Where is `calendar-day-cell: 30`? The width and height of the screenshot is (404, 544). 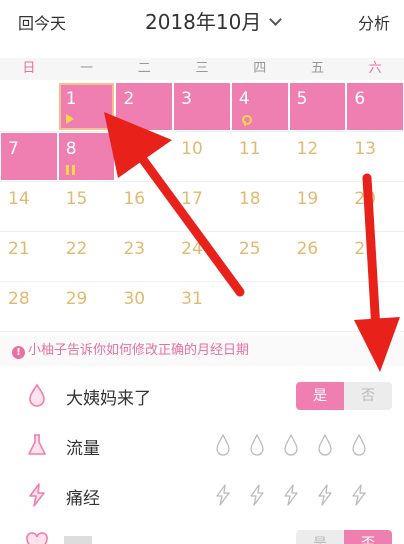
calendar-day-cell: 30 is located at coordinates (144, 306).